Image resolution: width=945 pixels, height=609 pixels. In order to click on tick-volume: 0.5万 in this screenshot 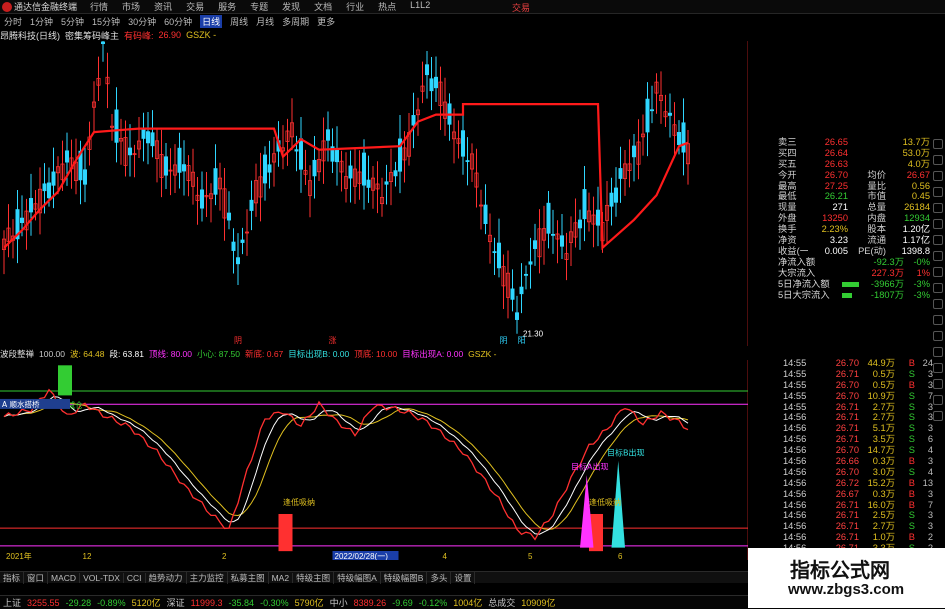, I will do `click(883, 384)`.